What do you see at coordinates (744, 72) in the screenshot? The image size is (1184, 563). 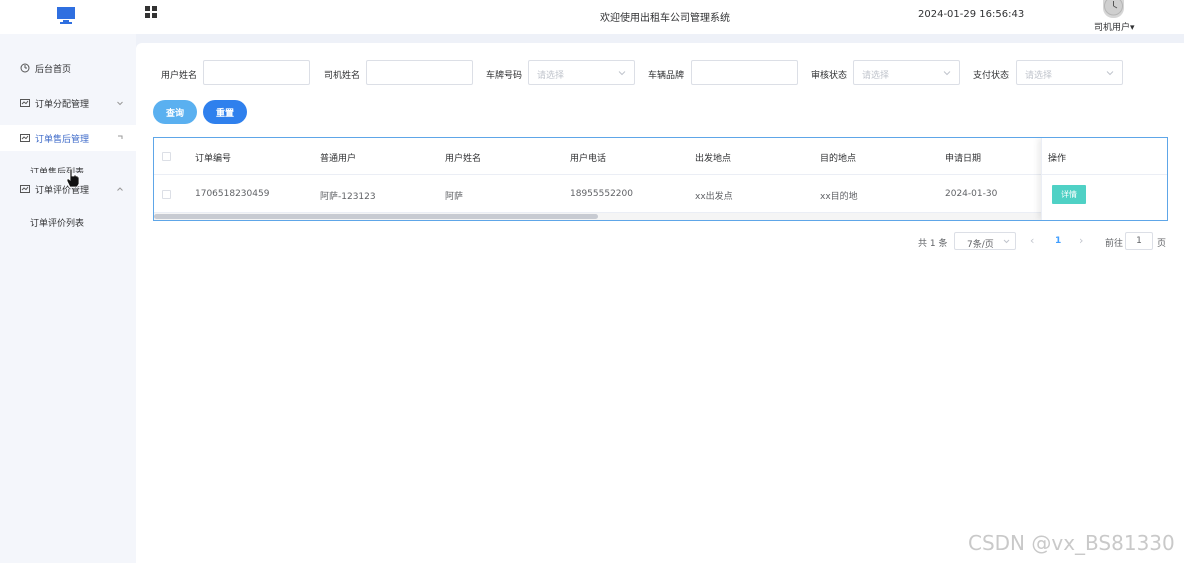 I see `brand-input` at bounding box center [744, 72].